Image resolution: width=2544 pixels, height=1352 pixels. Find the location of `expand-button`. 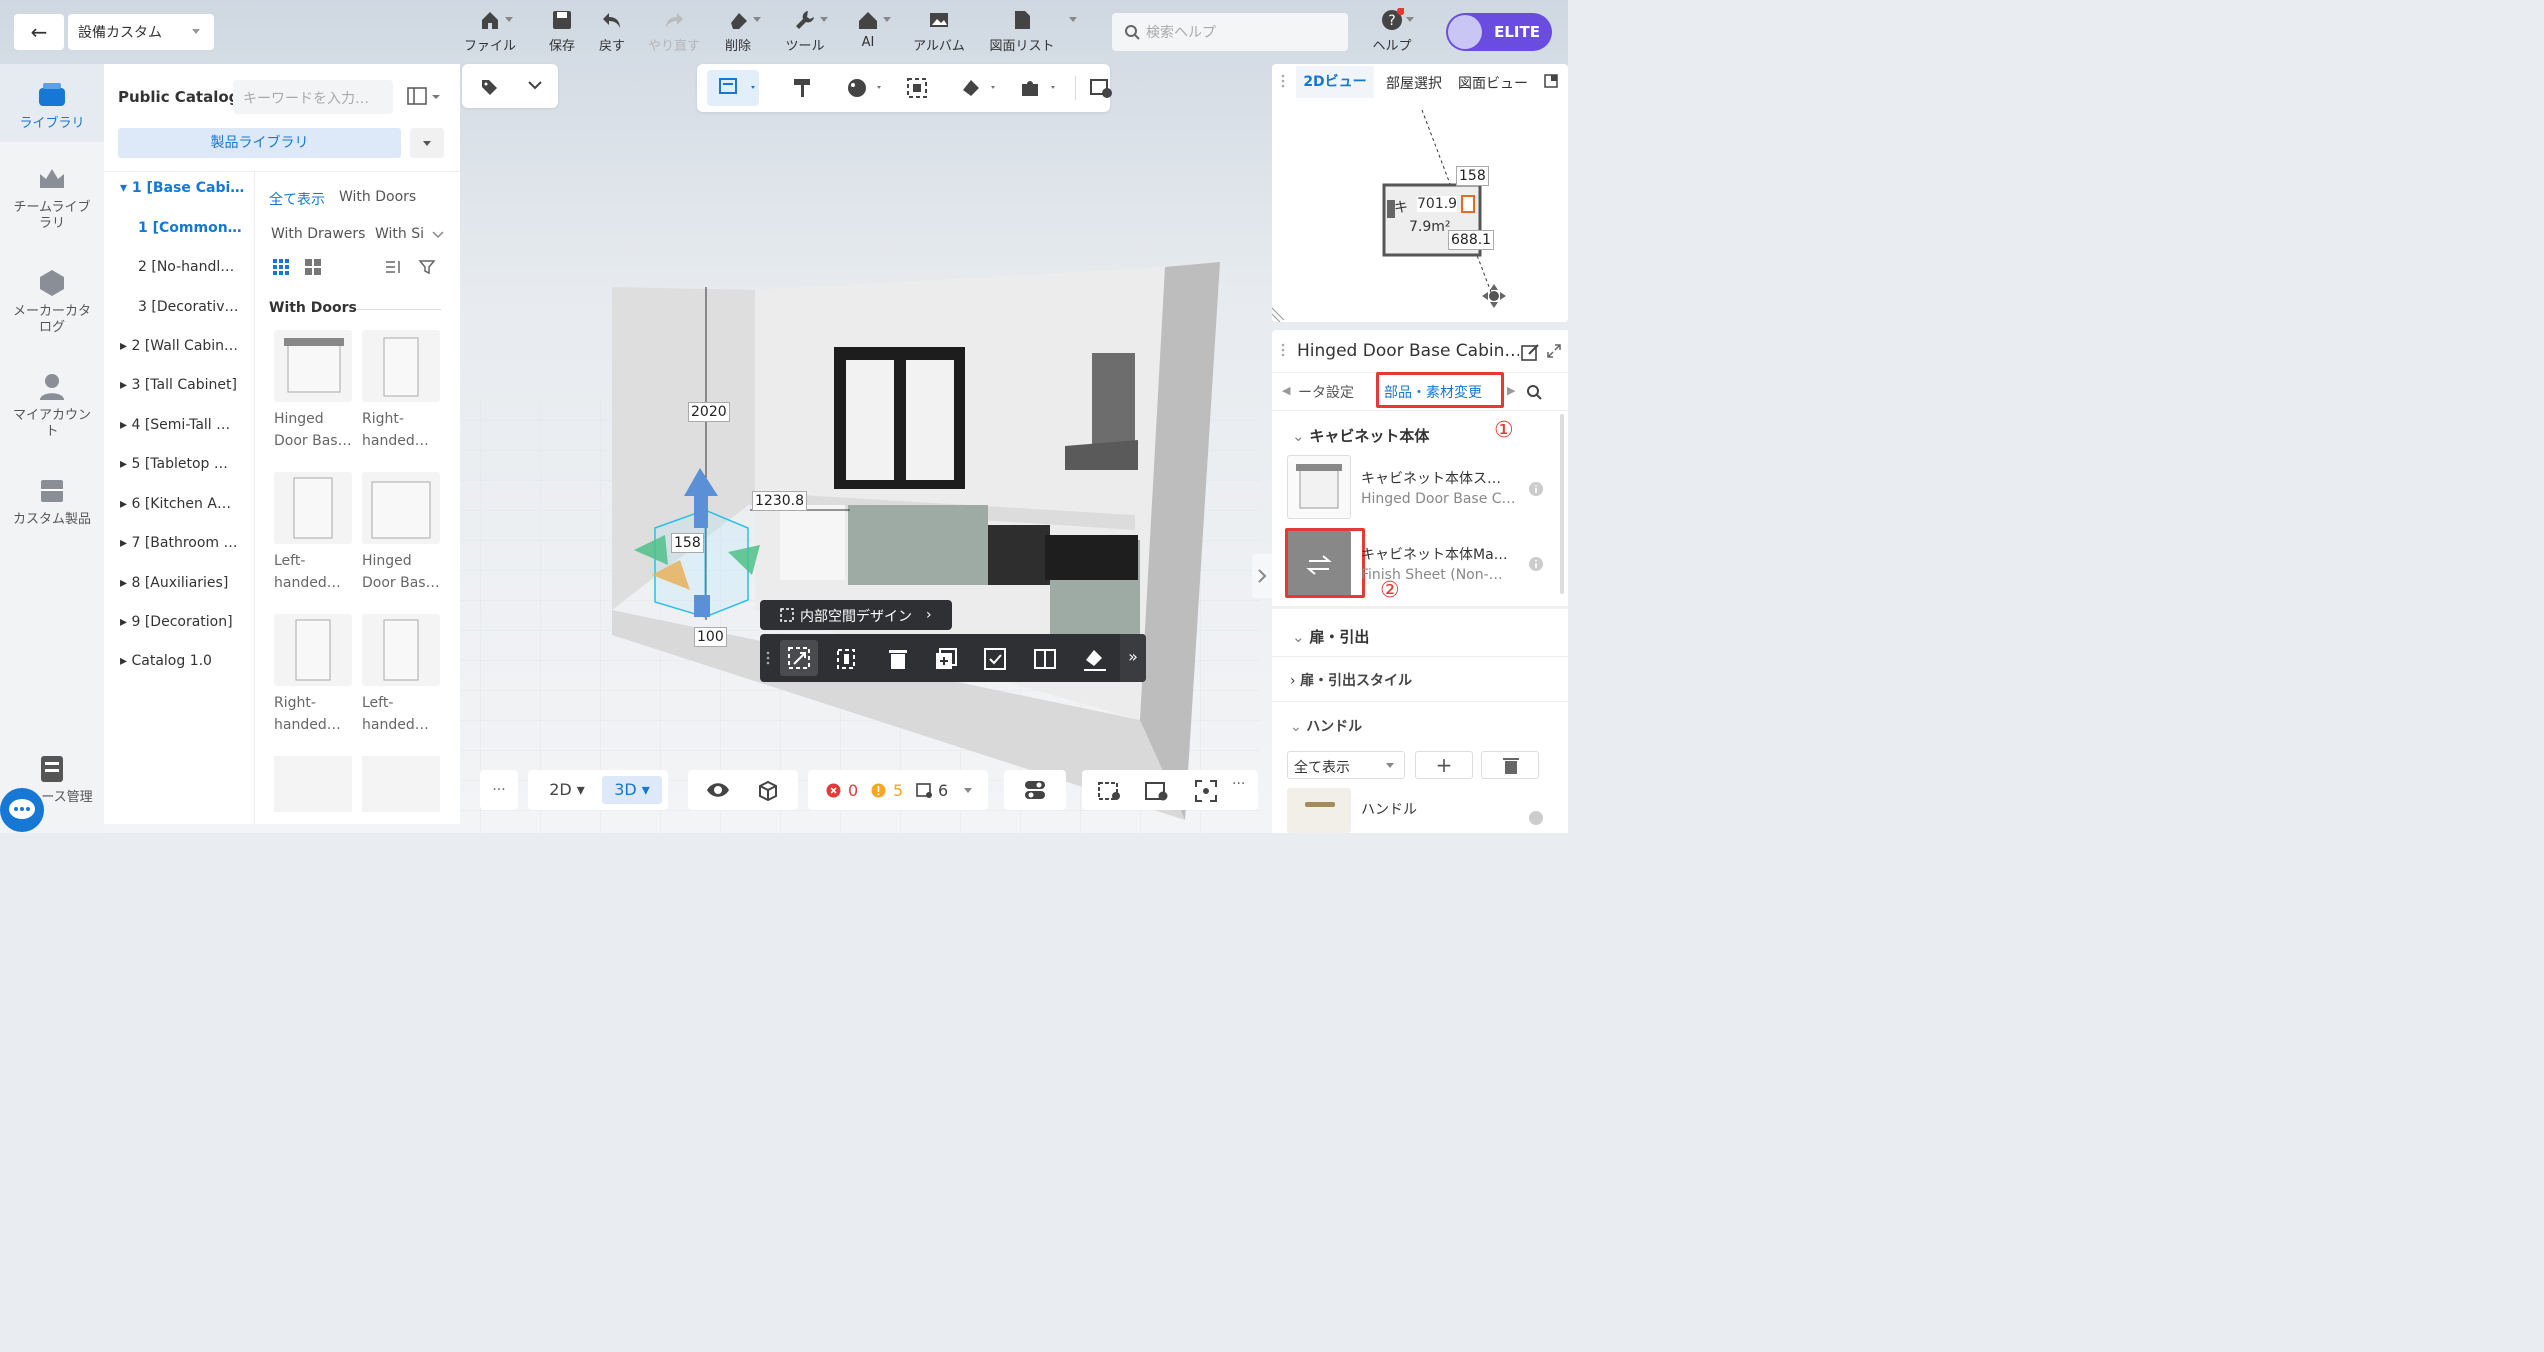

expand-button is located at coordinates (1554, 351).